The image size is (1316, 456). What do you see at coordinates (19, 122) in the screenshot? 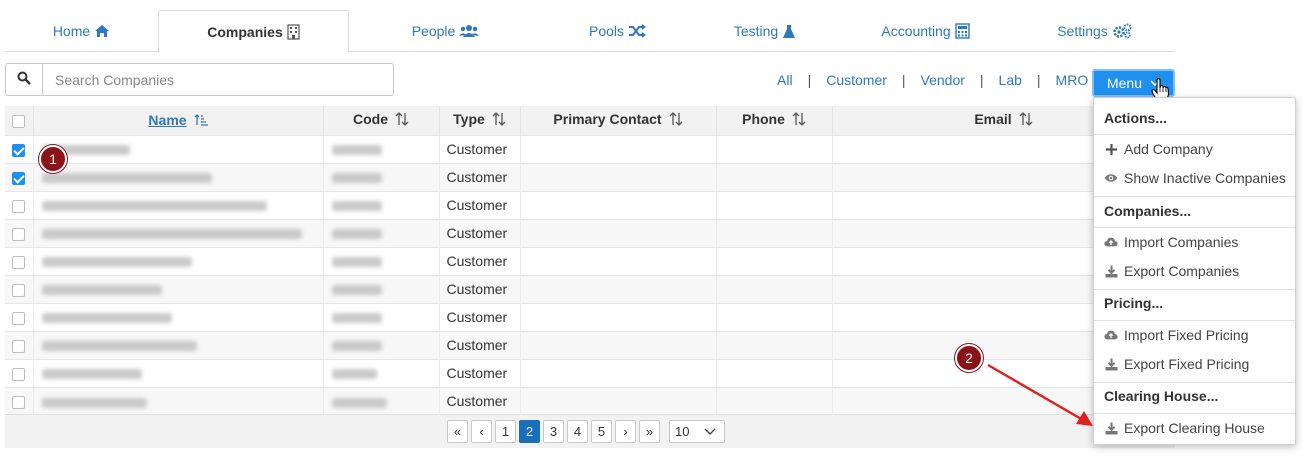
I see `select-all-checkbox` at bounding box center [19, 122].